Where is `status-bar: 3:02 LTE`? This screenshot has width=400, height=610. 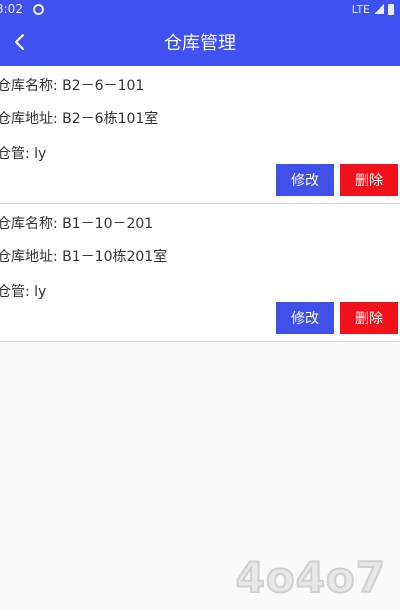
status-bar: 3:02 LTE is located at coordinates (200, 9).